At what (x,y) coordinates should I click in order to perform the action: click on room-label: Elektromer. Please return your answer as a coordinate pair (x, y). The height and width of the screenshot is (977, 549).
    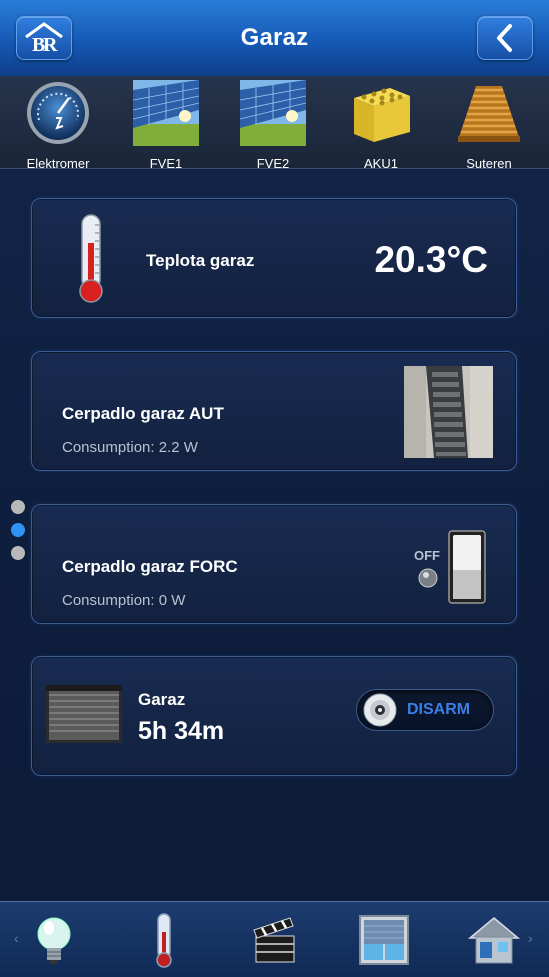
    Looking at the image, I should click on (58, 163).